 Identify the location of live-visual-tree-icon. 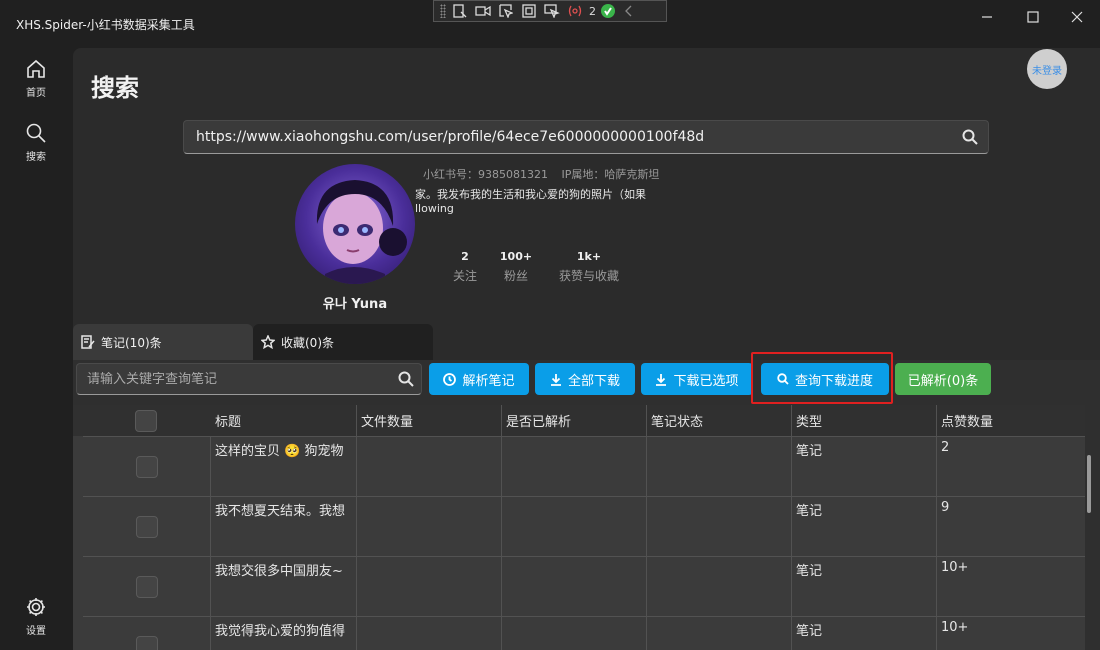
(460, 11).